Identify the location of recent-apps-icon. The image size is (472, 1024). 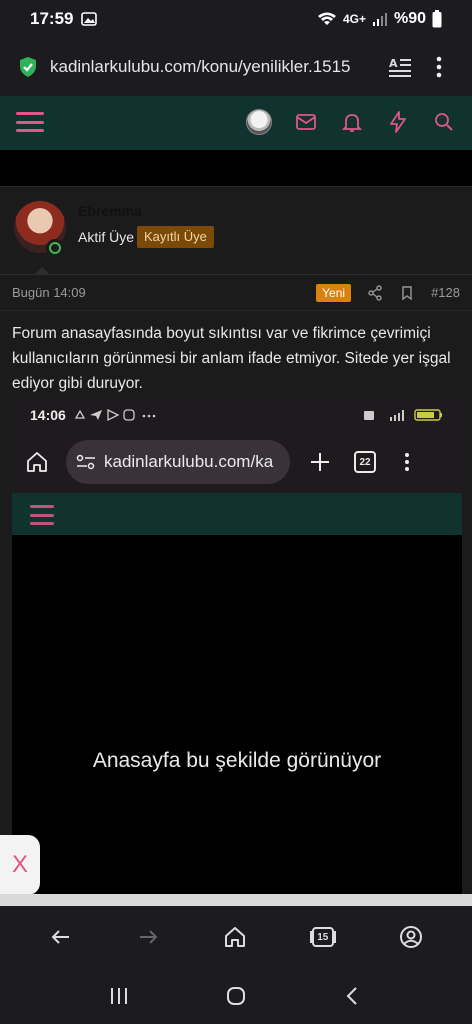
(119, 996).